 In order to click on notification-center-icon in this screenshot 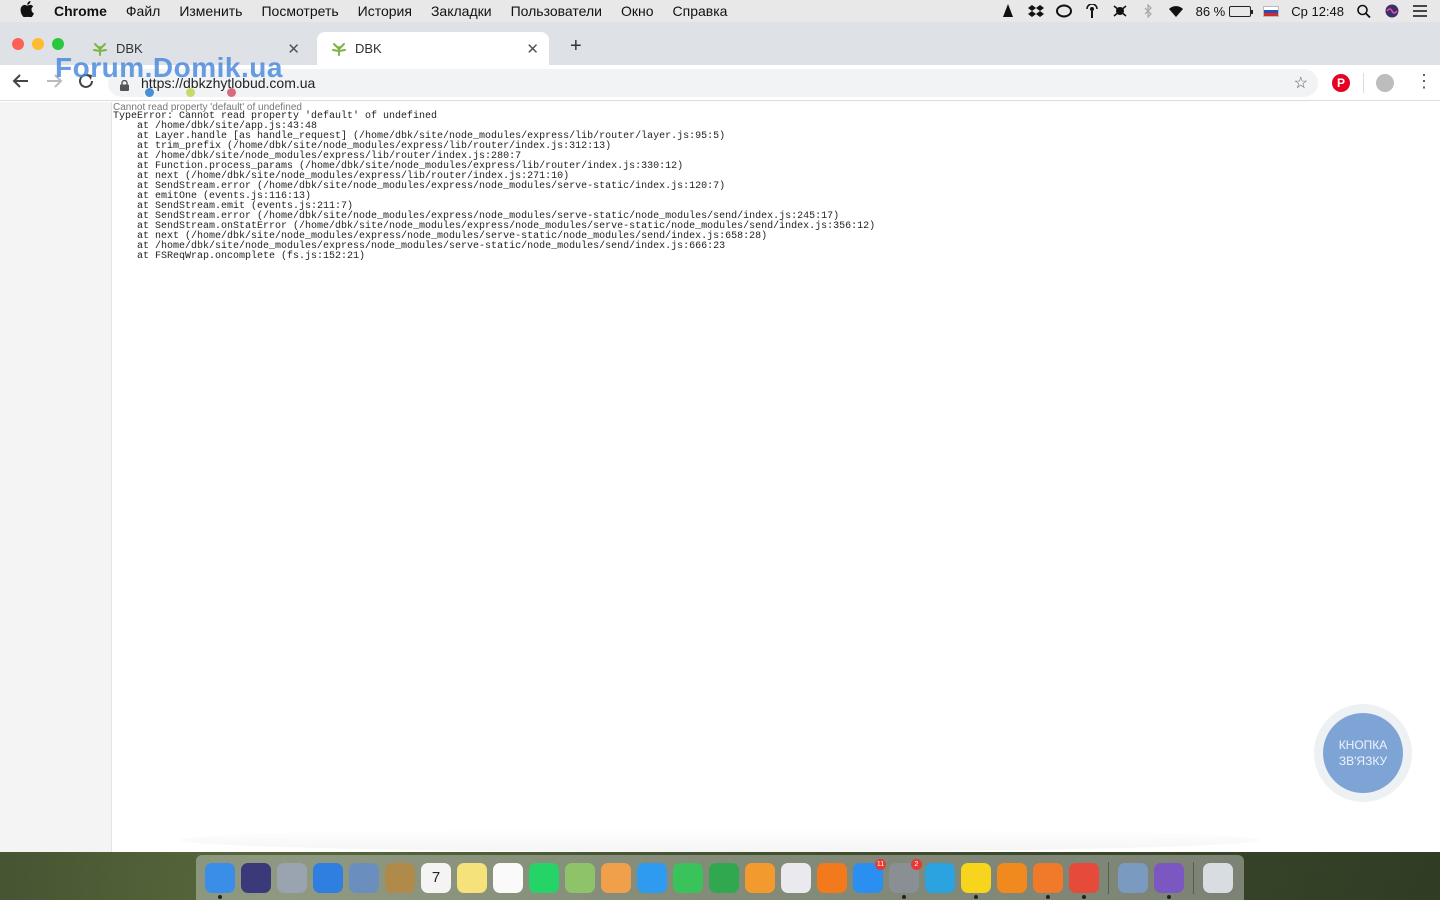, I will do `click(1420, 11)`.